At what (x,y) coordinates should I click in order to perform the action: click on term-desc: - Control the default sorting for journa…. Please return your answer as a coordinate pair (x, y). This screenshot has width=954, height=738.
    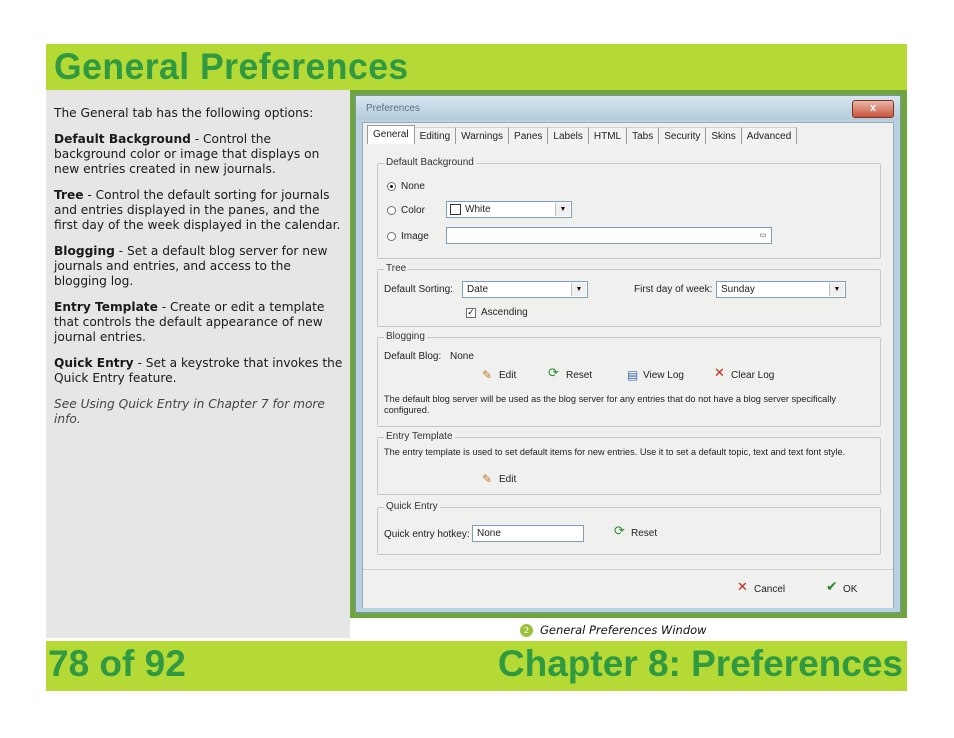
    Looking at the image, I should click on (197, 210).